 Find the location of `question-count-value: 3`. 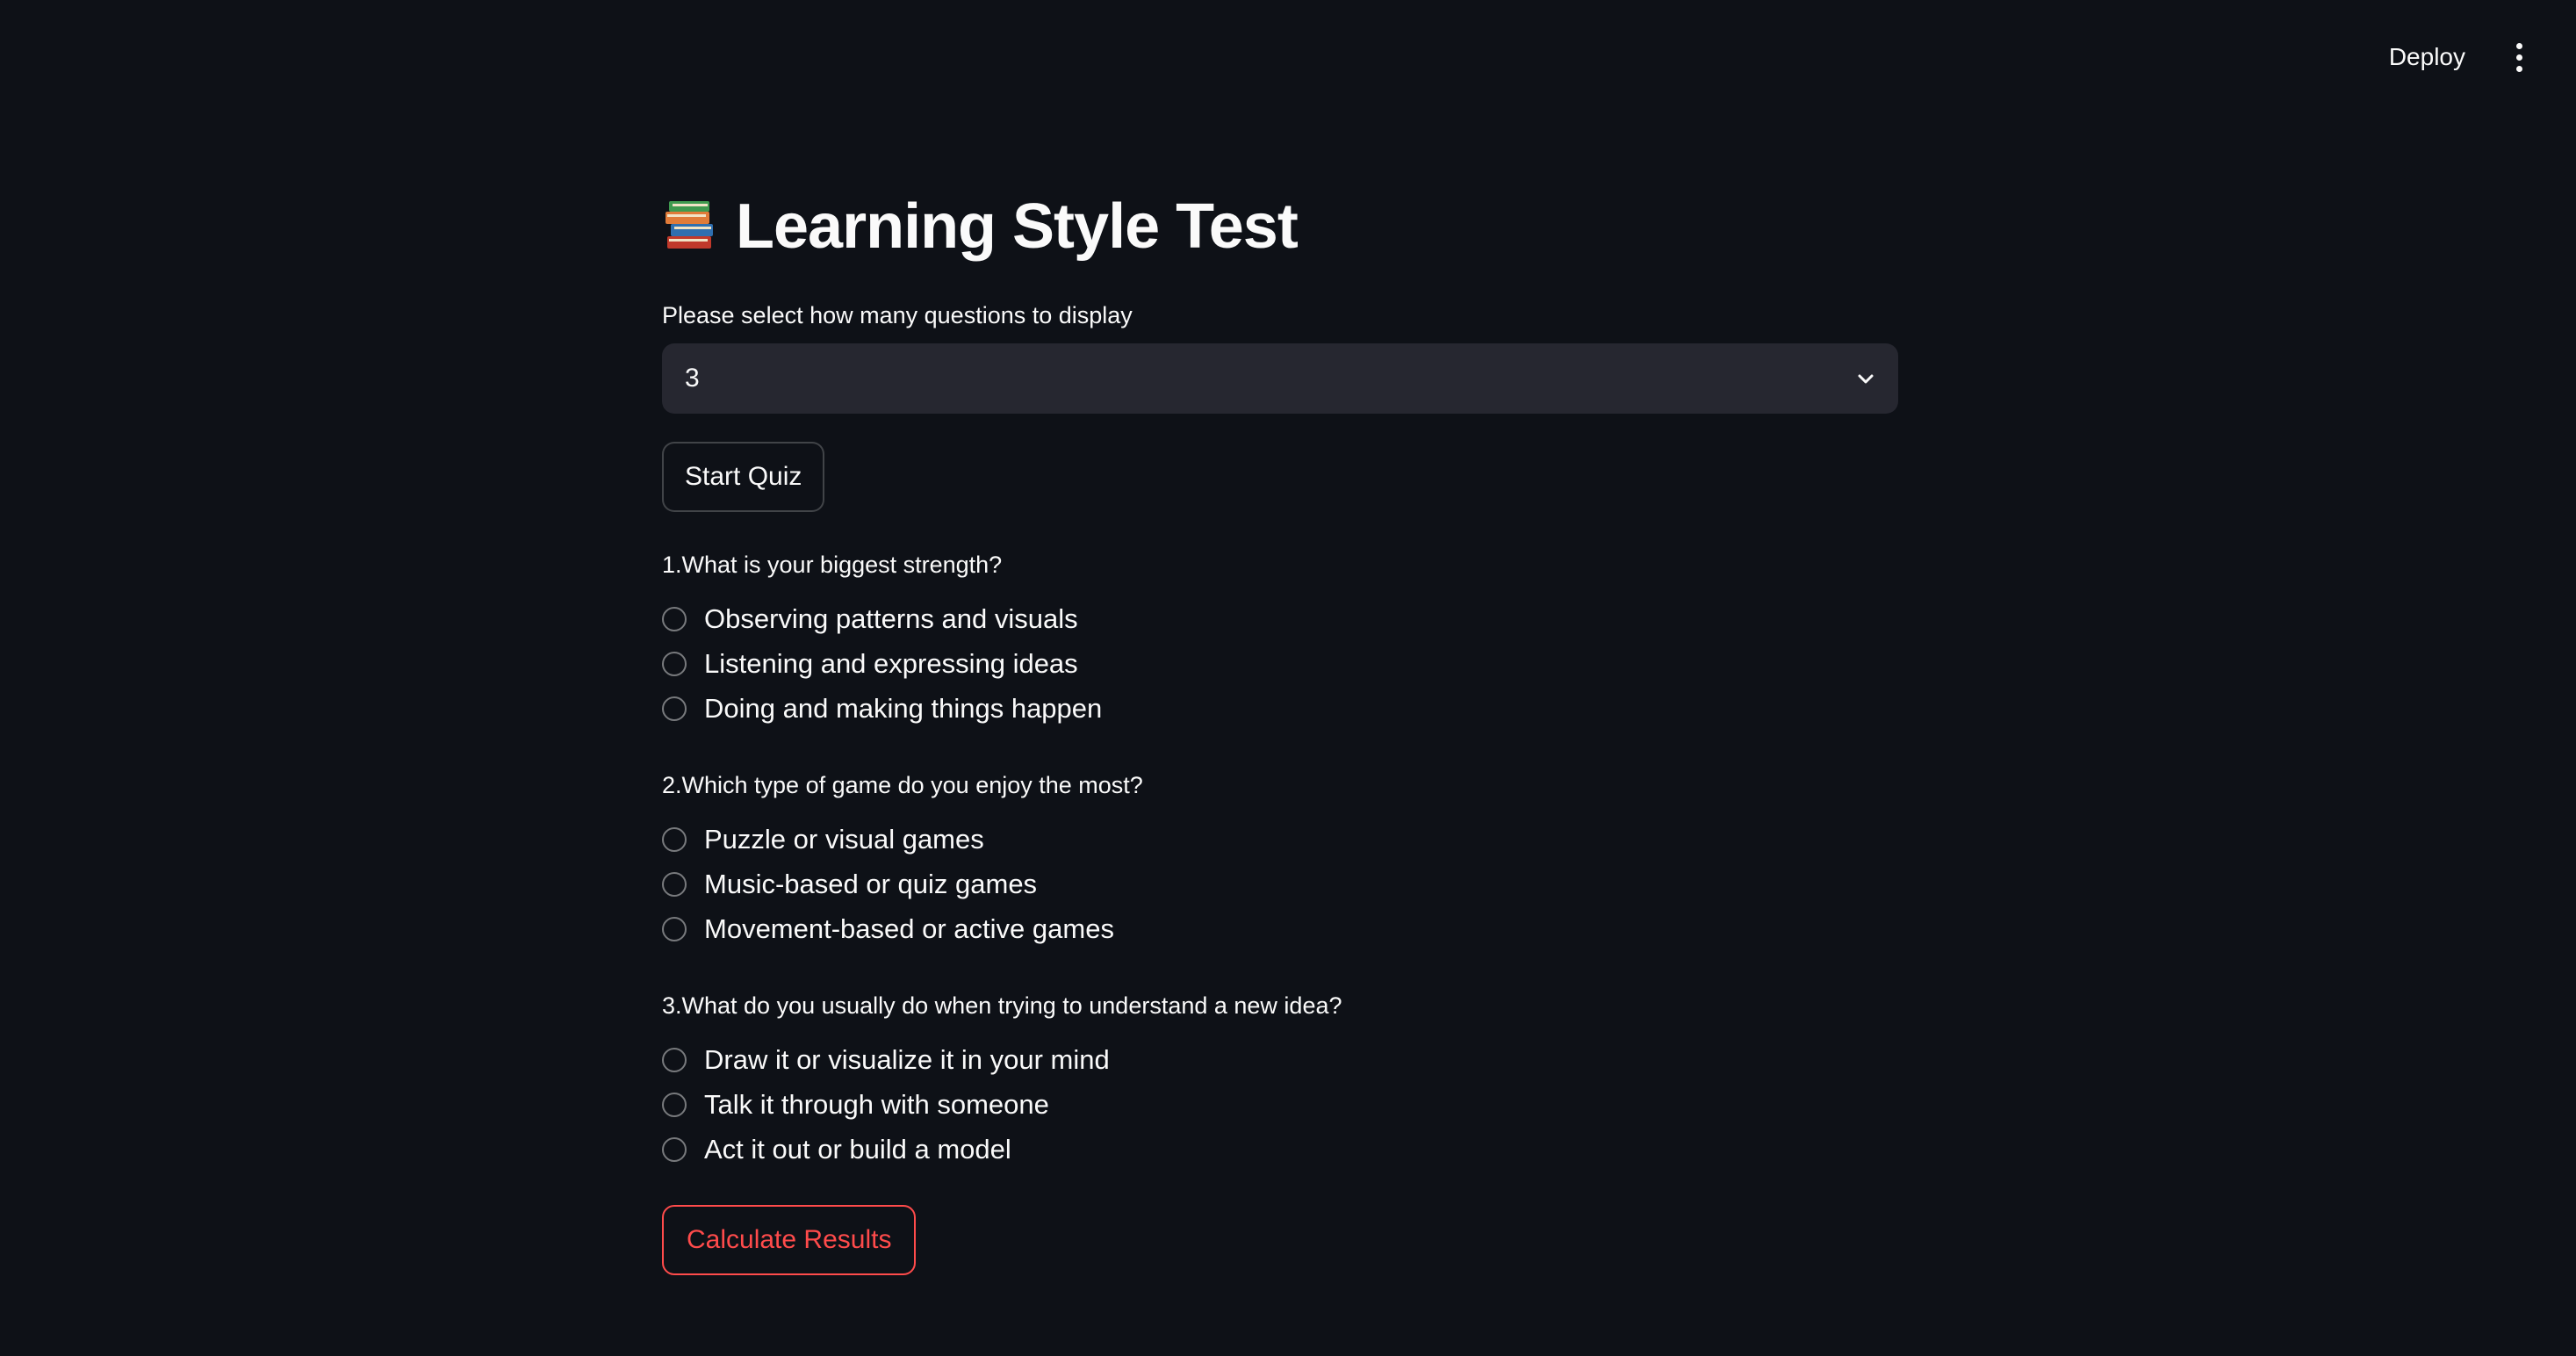

question-count-value: 3 is located at coordinates (692, 379).